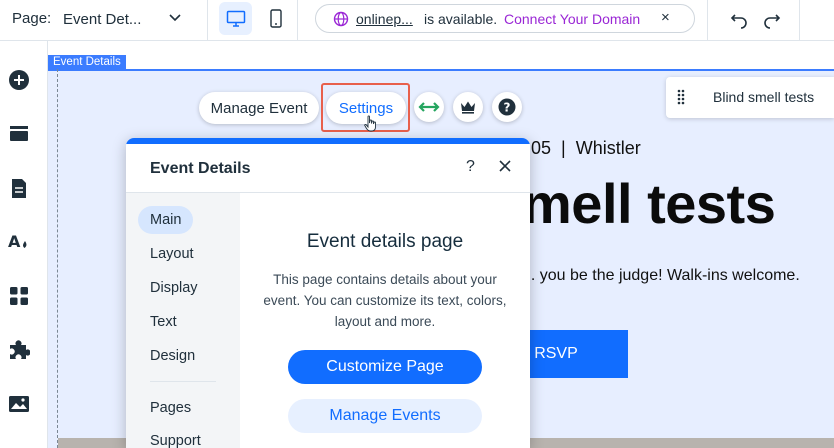  I want to click on manage-events-button: Manage Events, so click(385, 416).